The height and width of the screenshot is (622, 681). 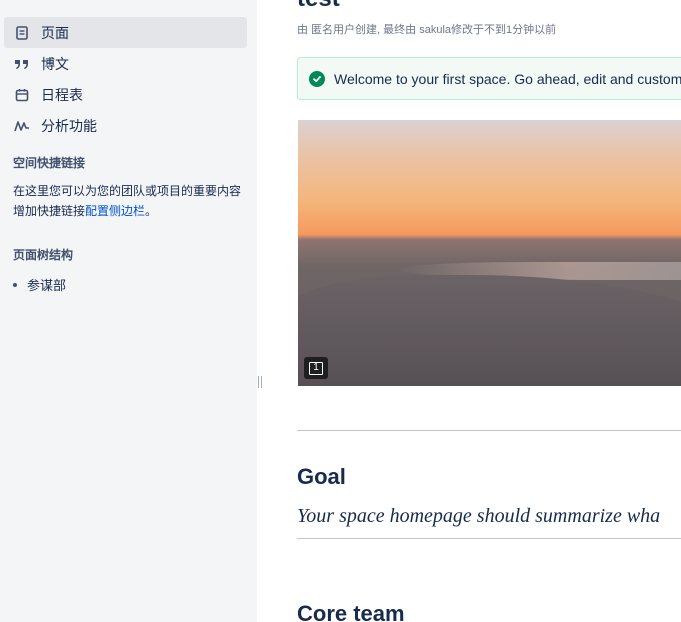 I want to click on inline-comment-badge: 1, so click(x=316, y=368).